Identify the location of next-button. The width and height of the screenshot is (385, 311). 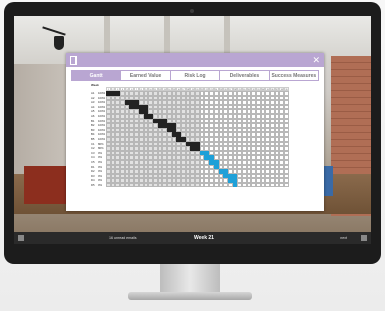
(364, 238).